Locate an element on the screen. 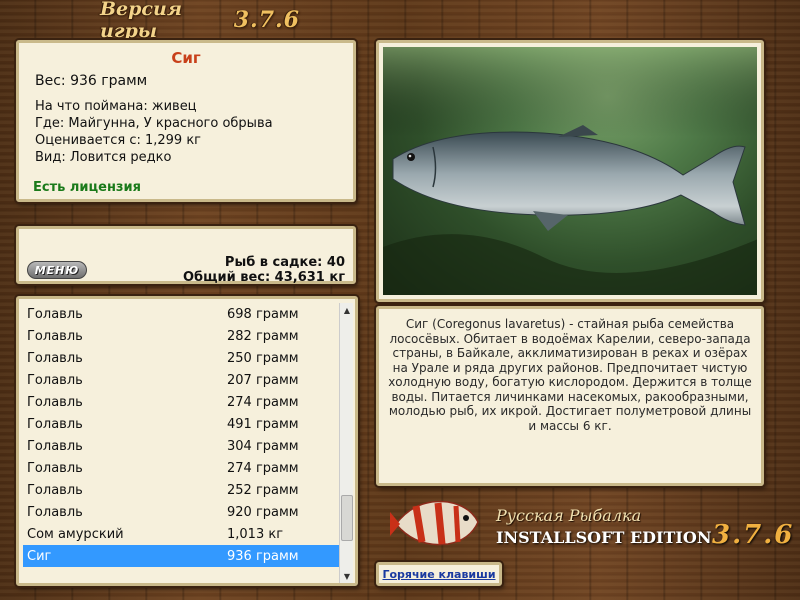 The width and height of the screenshot is (800, 600). list-scrollbar: ▲ ▼ is located at coordinates (346, 443).